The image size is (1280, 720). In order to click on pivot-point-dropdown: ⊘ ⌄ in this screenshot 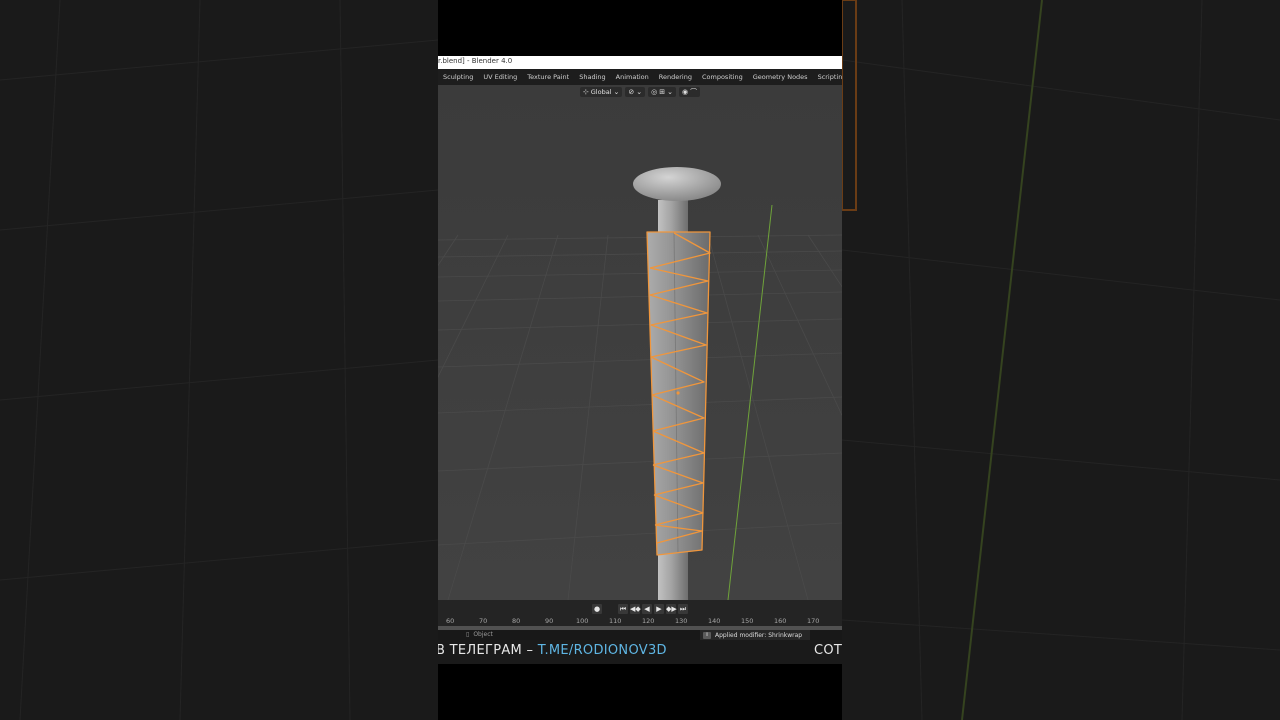, I will do `click(635, 91)`.